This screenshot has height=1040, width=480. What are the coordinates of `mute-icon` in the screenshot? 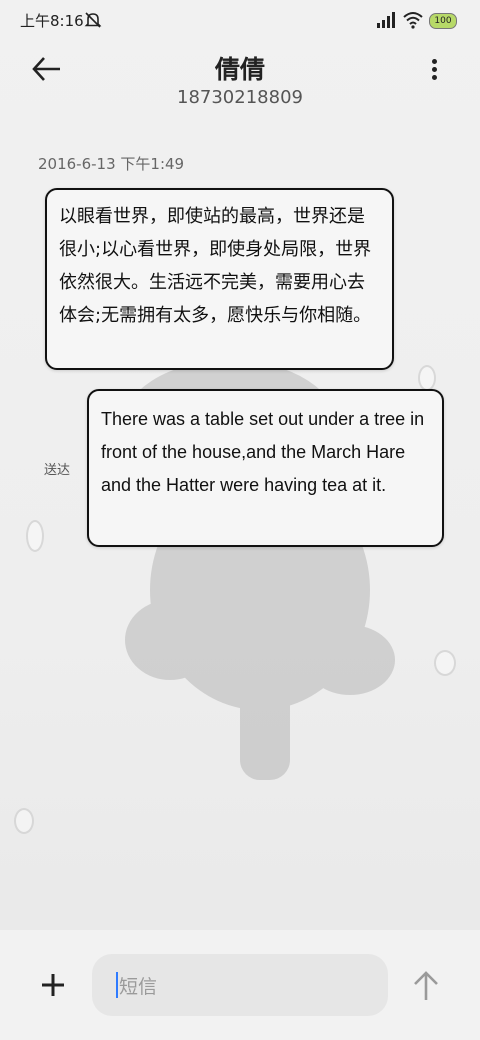 It's located at (93, 20).